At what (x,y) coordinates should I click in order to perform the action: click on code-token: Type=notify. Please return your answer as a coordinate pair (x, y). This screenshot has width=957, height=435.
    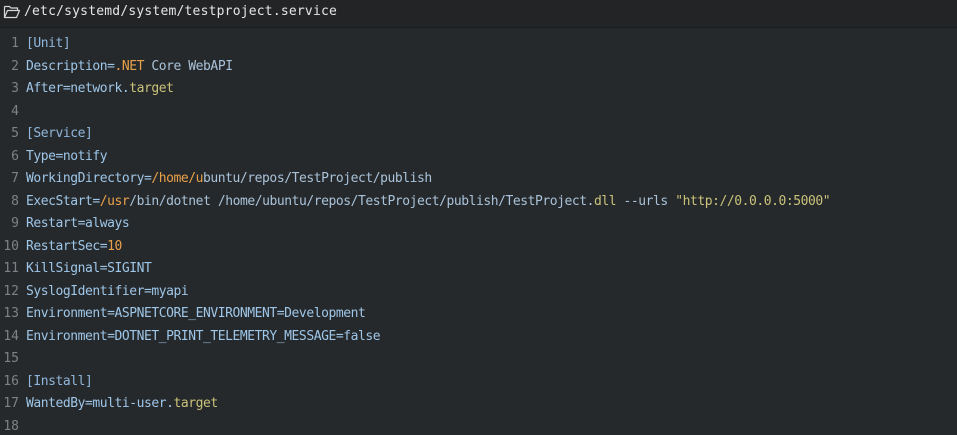
    Looking at the image, I should click on (67, 156).